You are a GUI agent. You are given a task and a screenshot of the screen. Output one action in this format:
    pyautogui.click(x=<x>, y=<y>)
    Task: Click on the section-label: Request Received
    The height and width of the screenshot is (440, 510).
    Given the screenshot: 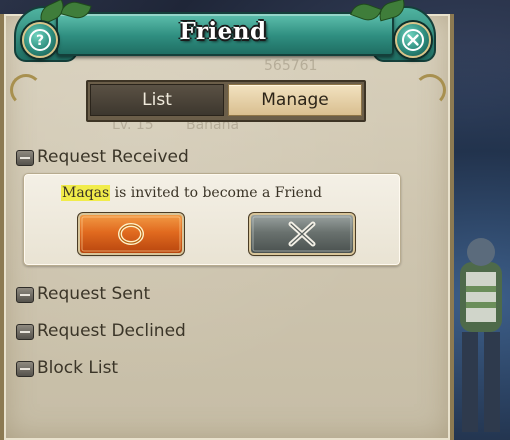 What is the action you would take?
    pyautogui.click(x=113, y=157)
    